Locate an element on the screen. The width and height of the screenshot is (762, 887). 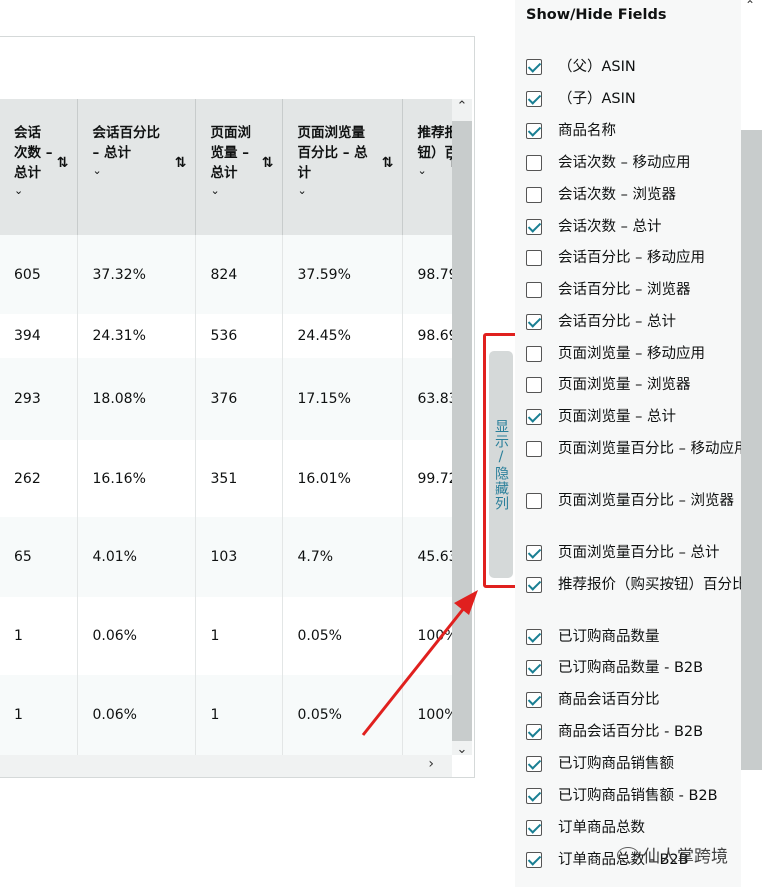
field-option: 会话次数 – 移动应用 is located at coordinates (638, 163).